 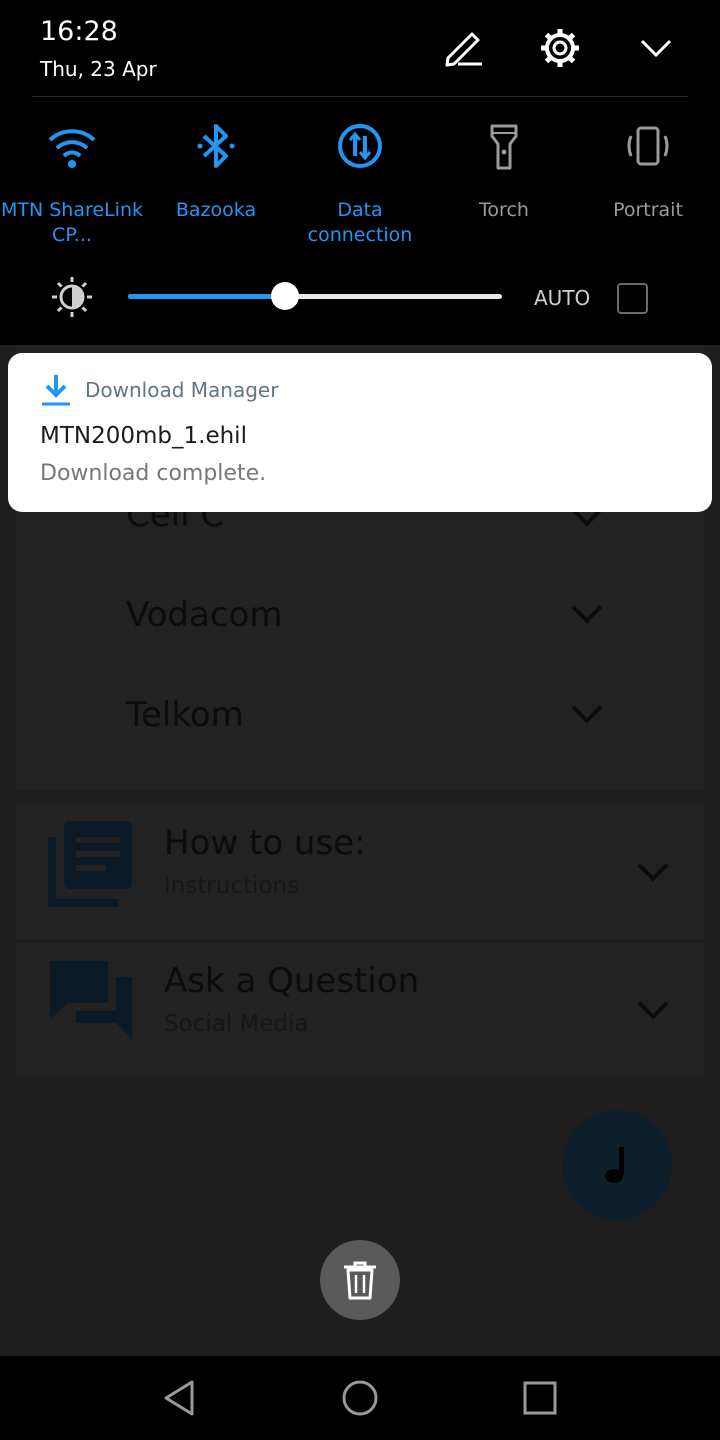 What do you see at coordinates (182, 390) in the screenshot?
I see `notification-app-name: Download Manager` at bounding box center [182, 390].